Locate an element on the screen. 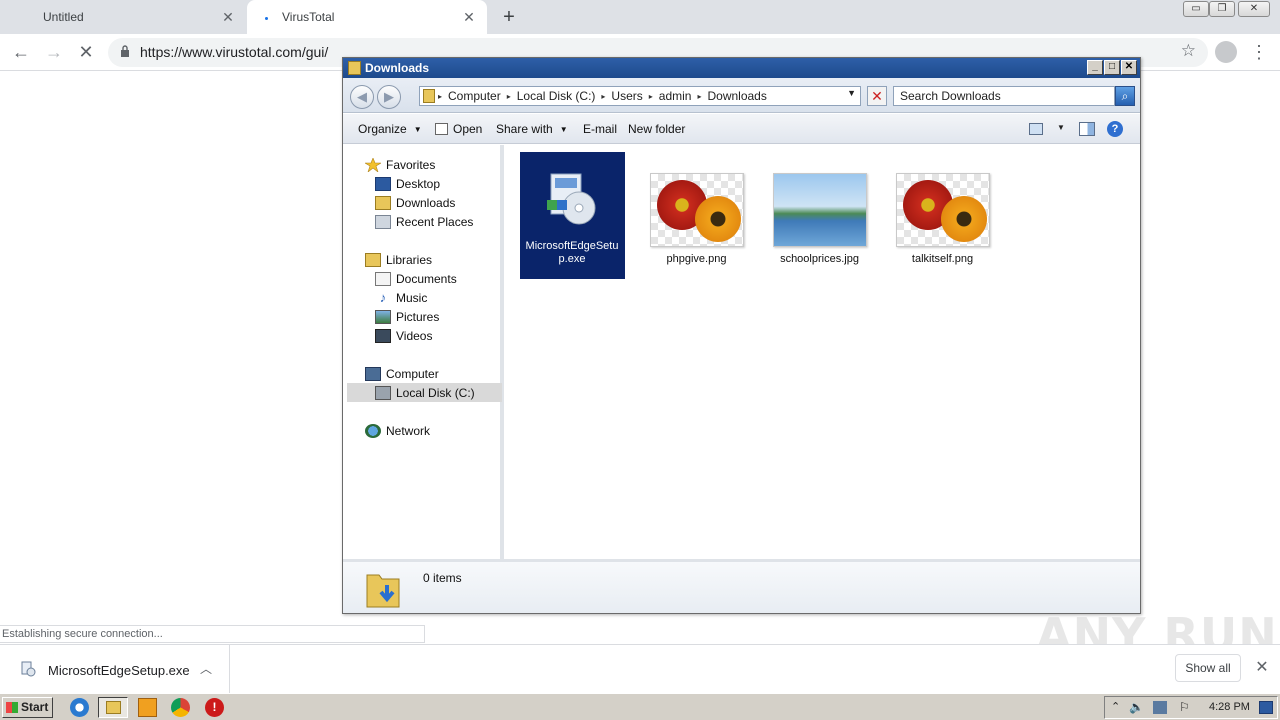 This screenshot has width=1280, height=720. close-icon: ✕ is located at coordinates (1262, 668).